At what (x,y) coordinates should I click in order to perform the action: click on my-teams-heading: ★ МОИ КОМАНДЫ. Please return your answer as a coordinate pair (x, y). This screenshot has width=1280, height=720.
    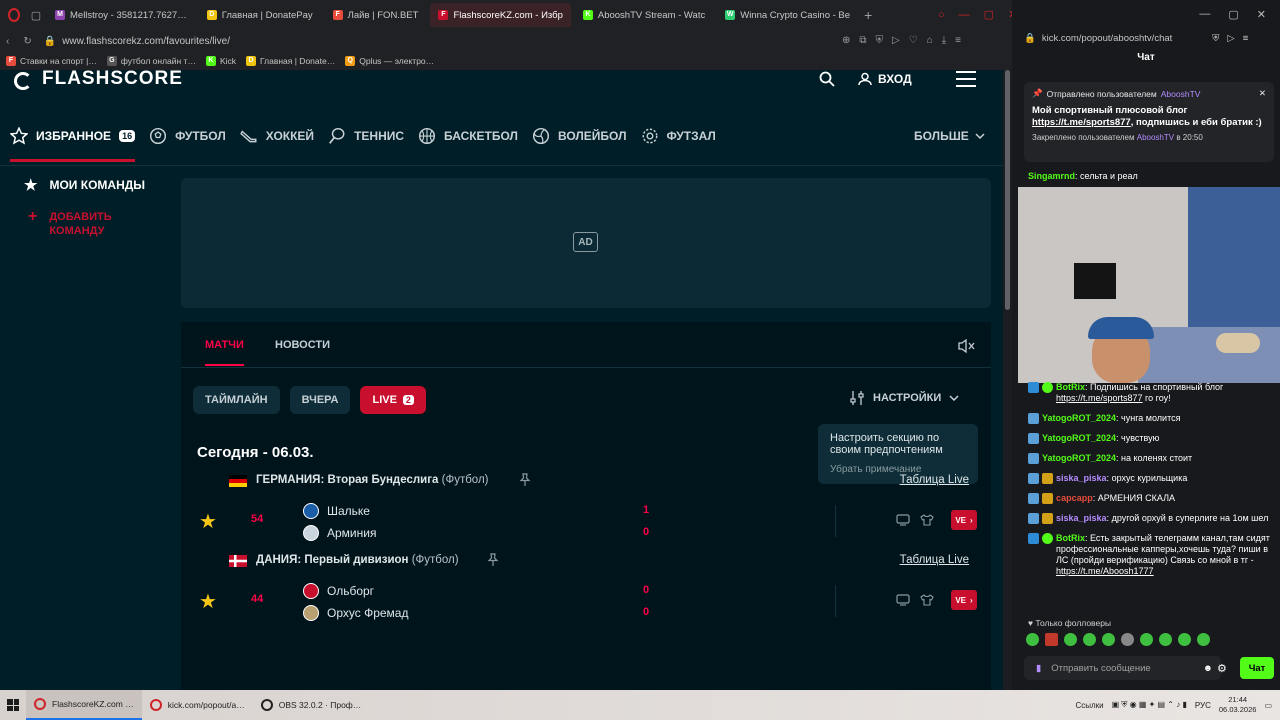
    Looking at the image, I should click on (84, 185).